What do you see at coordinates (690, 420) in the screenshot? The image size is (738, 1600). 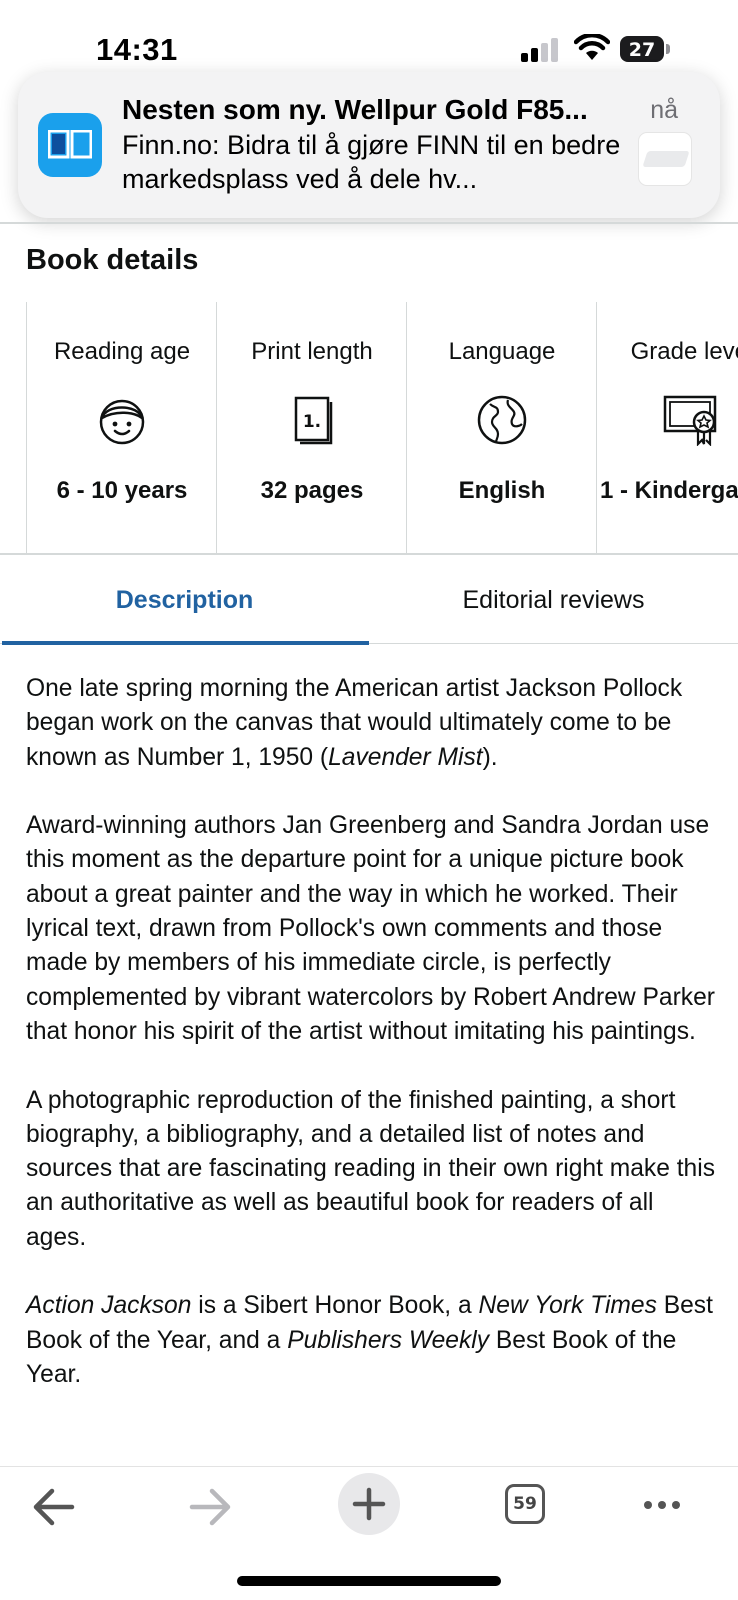 I see `certificate-icon` at bounding box center [690, 420].